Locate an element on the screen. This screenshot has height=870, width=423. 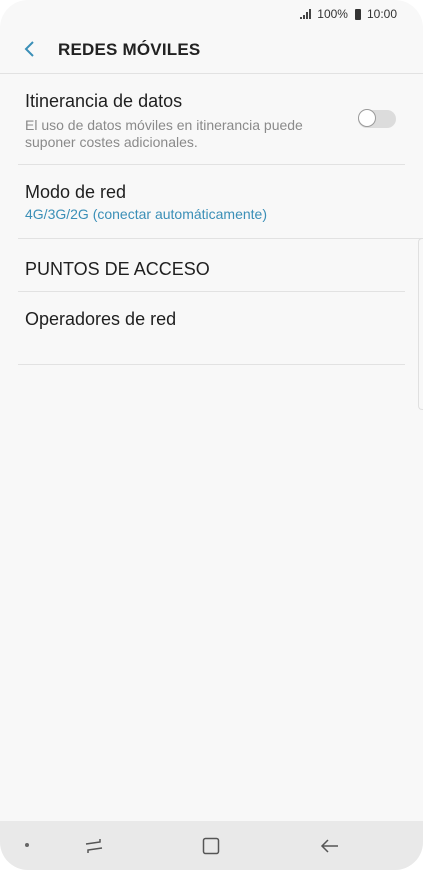
navigation-bar is located at coordinates (211, 845).